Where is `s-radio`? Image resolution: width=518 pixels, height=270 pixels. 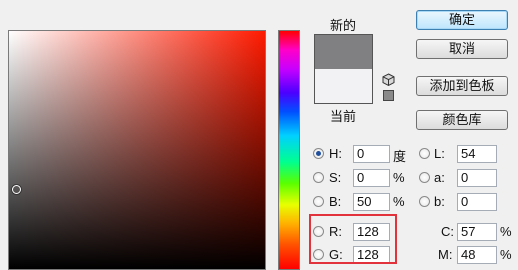
s-radio is located at coordinates (318, 177).